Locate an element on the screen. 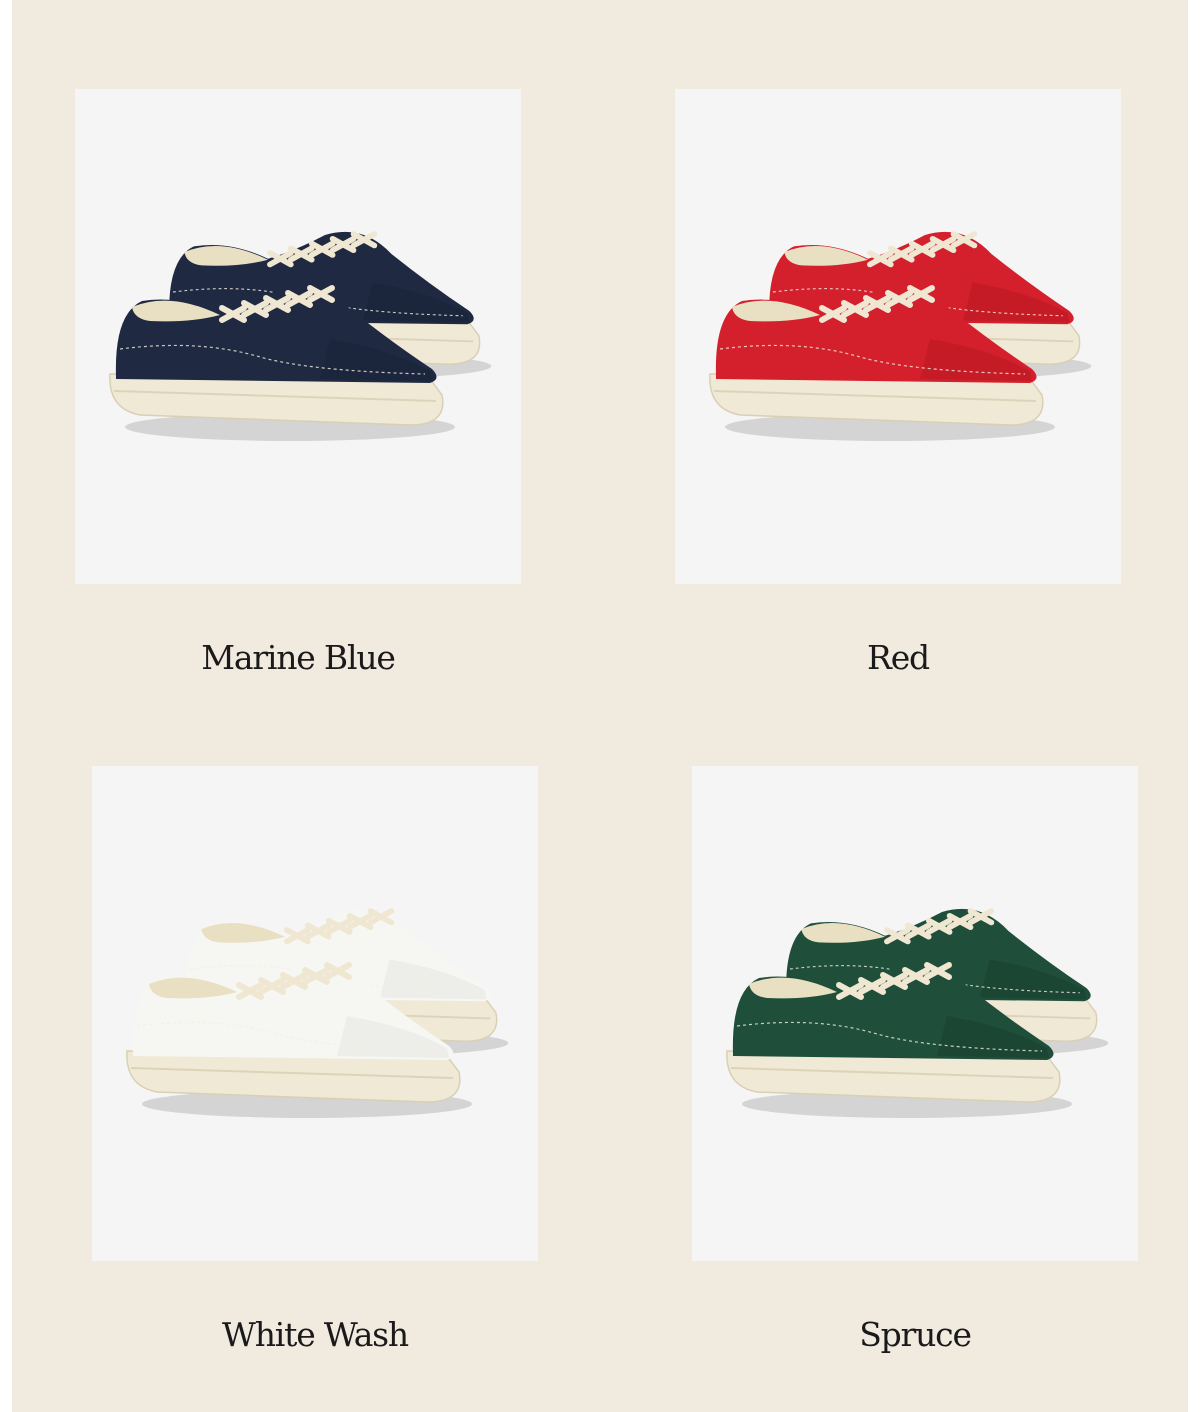 This screenshot has height=1412, width=1200. product-name-marine-blue: Marine Blue is located at coordinates (298, 658).